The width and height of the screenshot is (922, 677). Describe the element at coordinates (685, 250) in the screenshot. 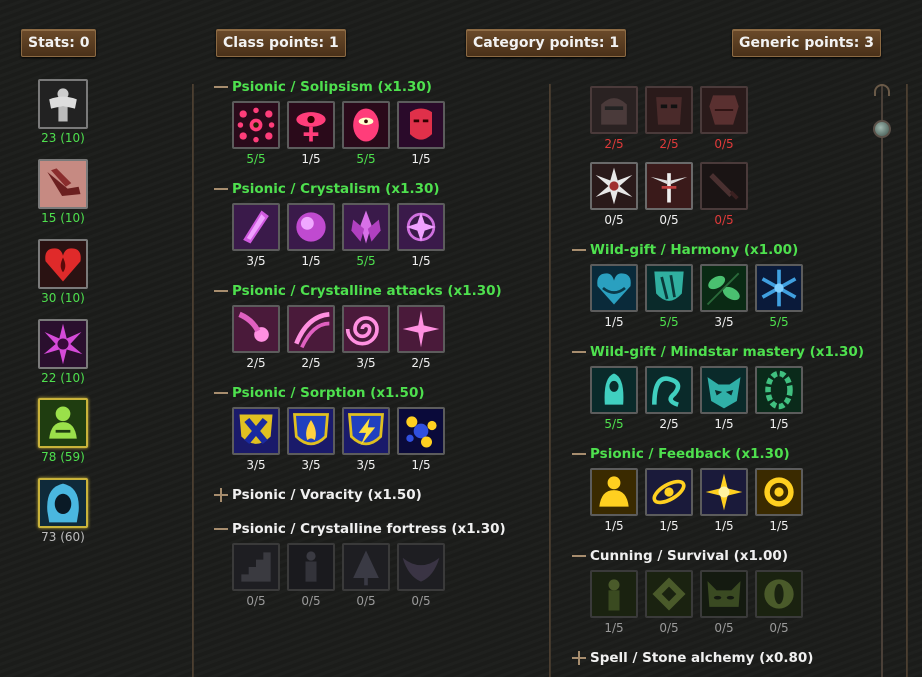

I see `category-wild-gift-harmony: Wild-gift / Harmony (x1.00)` at that location.